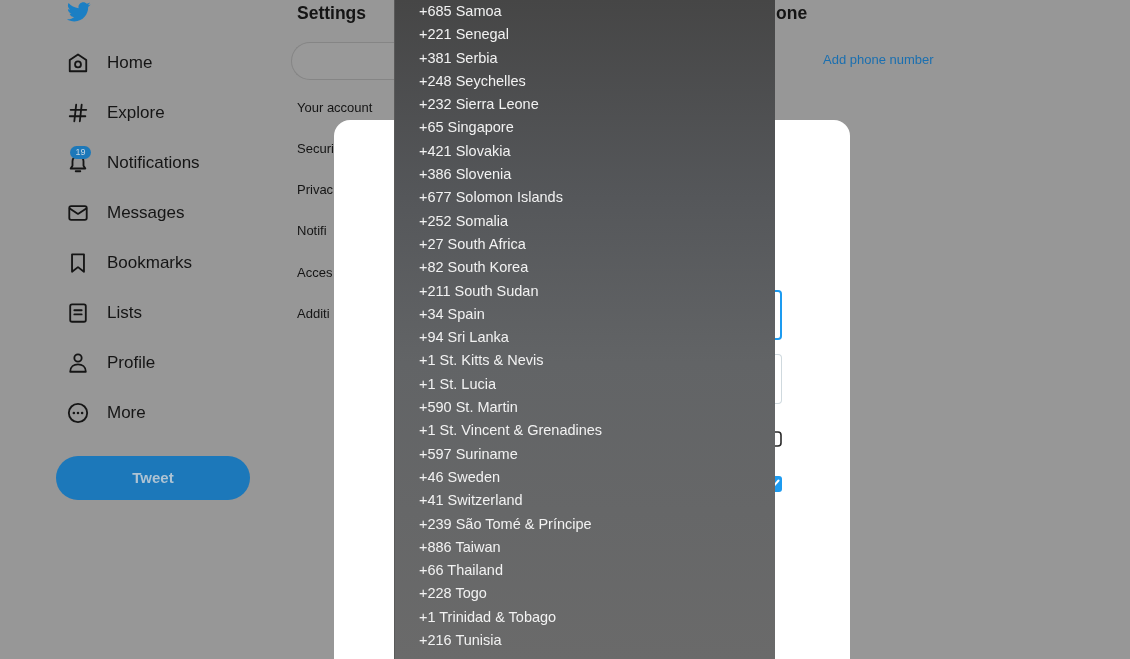 The height and width of the screenshot is (659, 1130). What do you see at coordinates (474, 268) in the screenshot?
I see `dropdown-option: +82 South Korea` at bounding box center [474, 268].